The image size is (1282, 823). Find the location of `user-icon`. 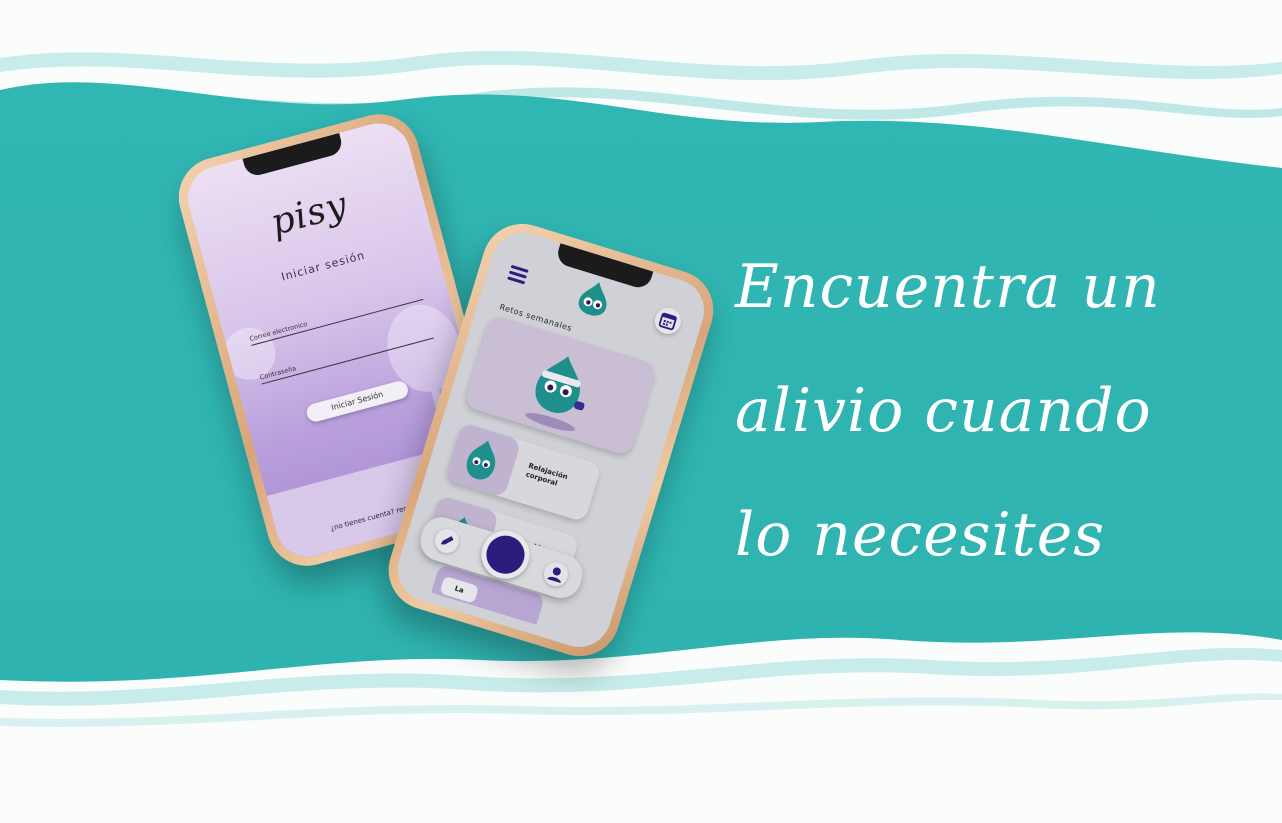

user-icon is located at coordinates (554, 575).